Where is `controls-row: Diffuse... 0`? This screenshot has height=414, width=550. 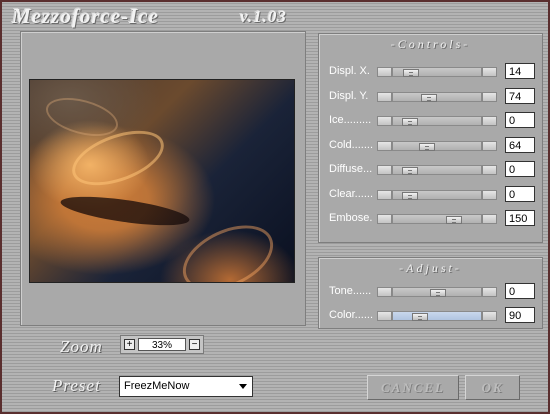 controls-row: Diffuse... 0 is located at coordinates (430, 170).